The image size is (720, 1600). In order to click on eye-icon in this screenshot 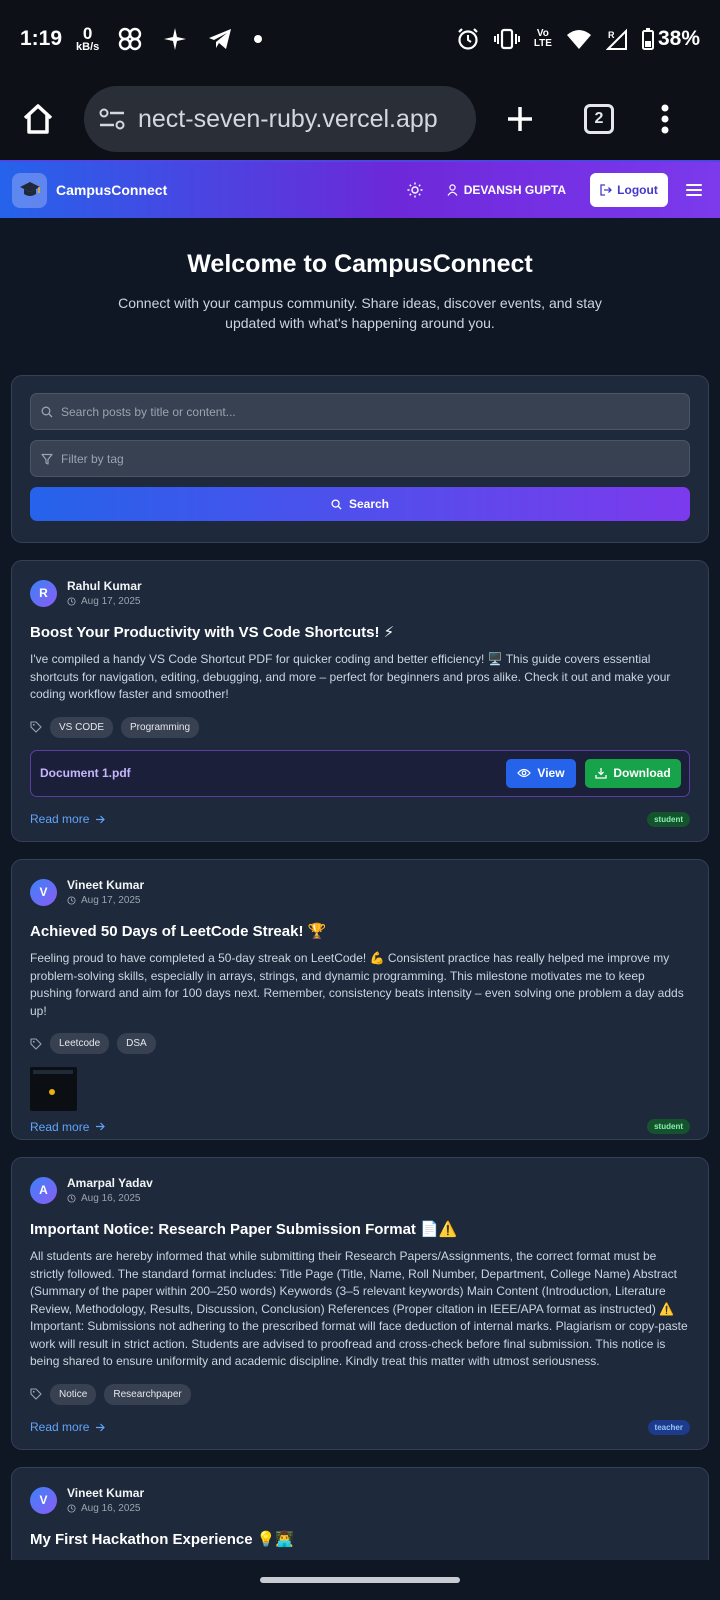, I will do `click(524, 773)`.